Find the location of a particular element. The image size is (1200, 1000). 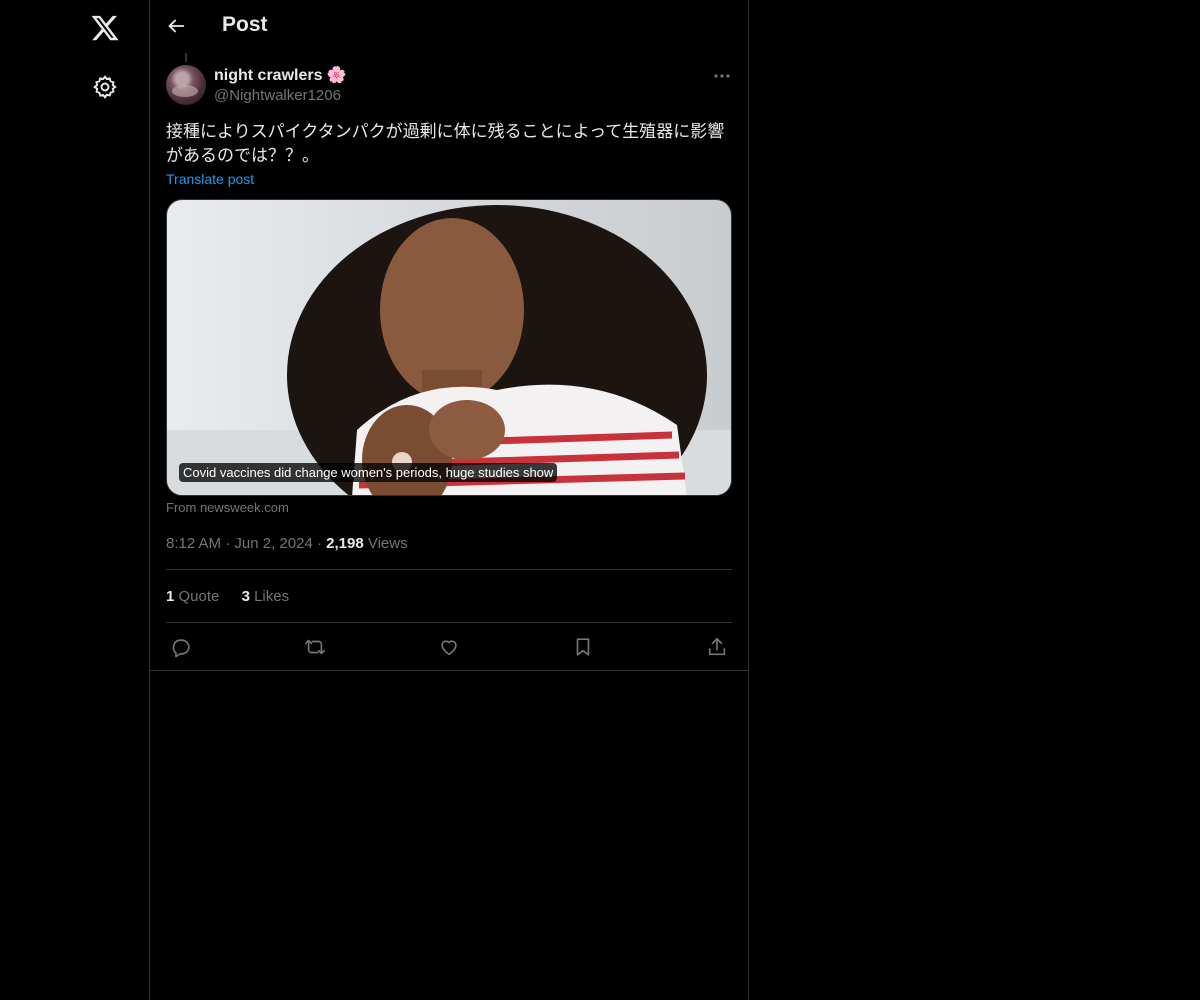

avatar is located at coordinates (186, 85).